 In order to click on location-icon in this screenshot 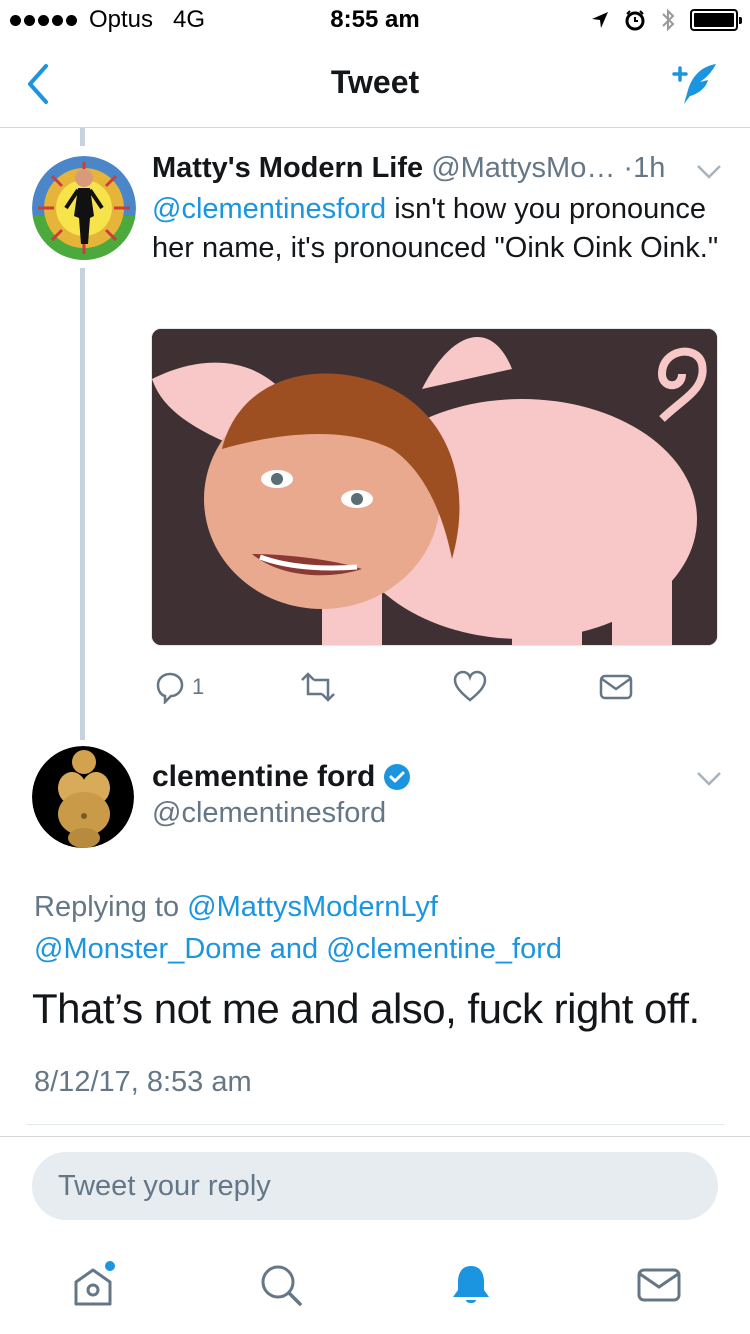, I will do `click(600, 20)`.